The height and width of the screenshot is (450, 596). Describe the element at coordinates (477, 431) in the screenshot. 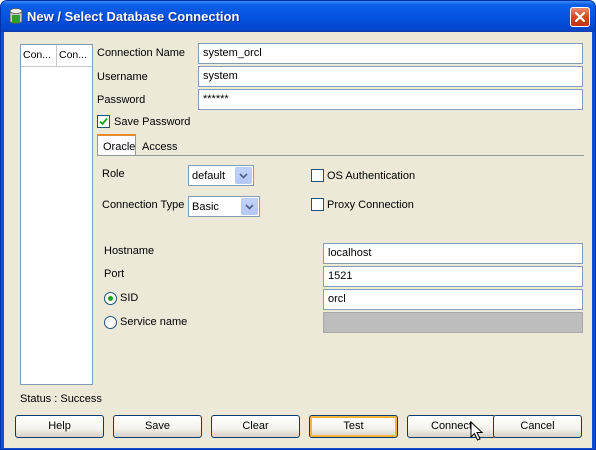

I see `mouse-pointer-icon` at that location.